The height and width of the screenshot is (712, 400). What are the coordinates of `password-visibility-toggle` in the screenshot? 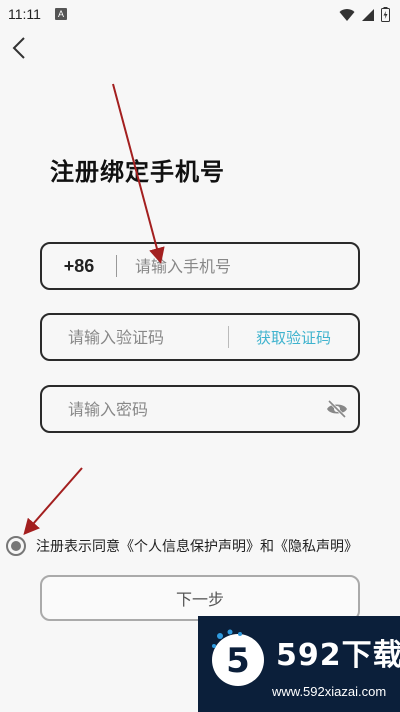 It's located at (337, 409).